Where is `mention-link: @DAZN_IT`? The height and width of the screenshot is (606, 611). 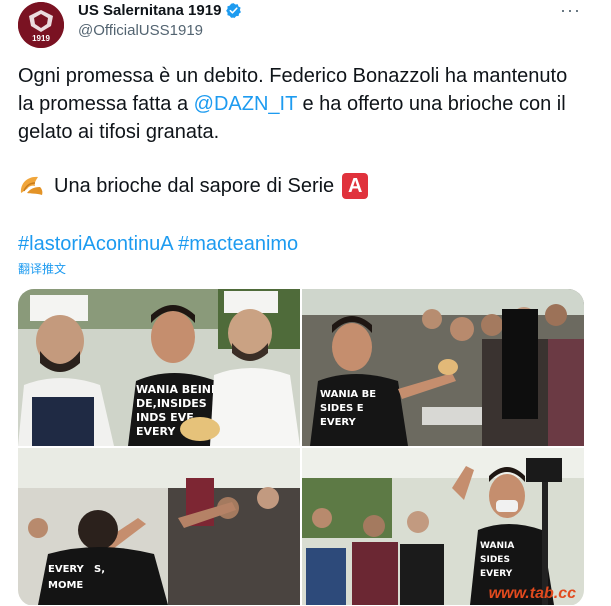
mention-link: @DAZN_IT is located at coordinates (245, 104).